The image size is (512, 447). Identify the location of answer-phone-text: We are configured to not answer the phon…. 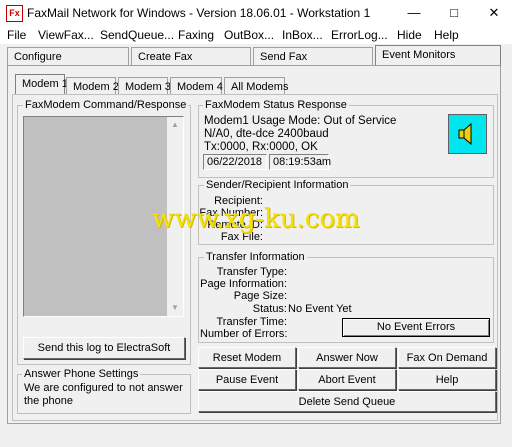
(103, 394).